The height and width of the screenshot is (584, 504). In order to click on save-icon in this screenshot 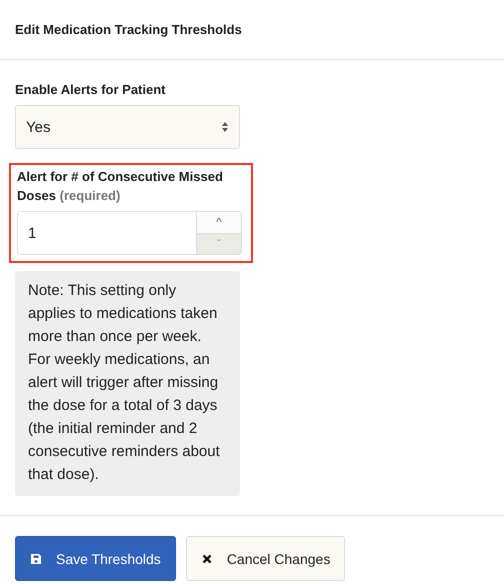, I will do `click(36, 558)`.